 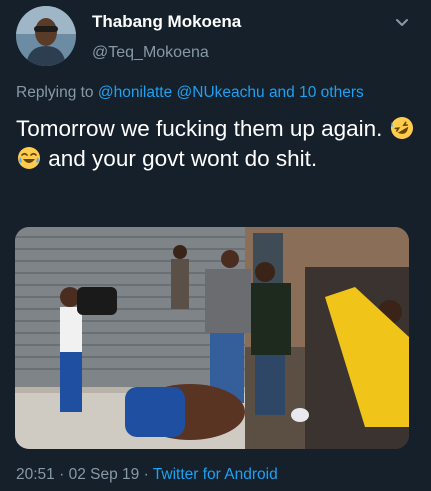 What do you see at coordinates (199, 128) in the screenshot?
I see `tweet-text-part-1: Tomorrow we fucking them up again.` at bounding box center [199, 128].